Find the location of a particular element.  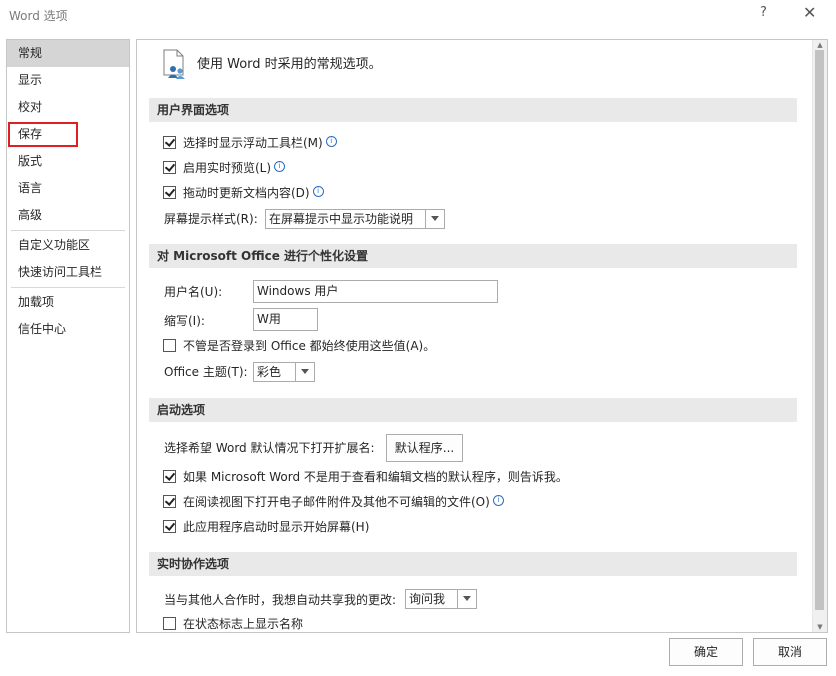

option-always-use-values: 不管是否登录到 Office 都始终使用这些值(A)。 is located at coordinates (299, 346).